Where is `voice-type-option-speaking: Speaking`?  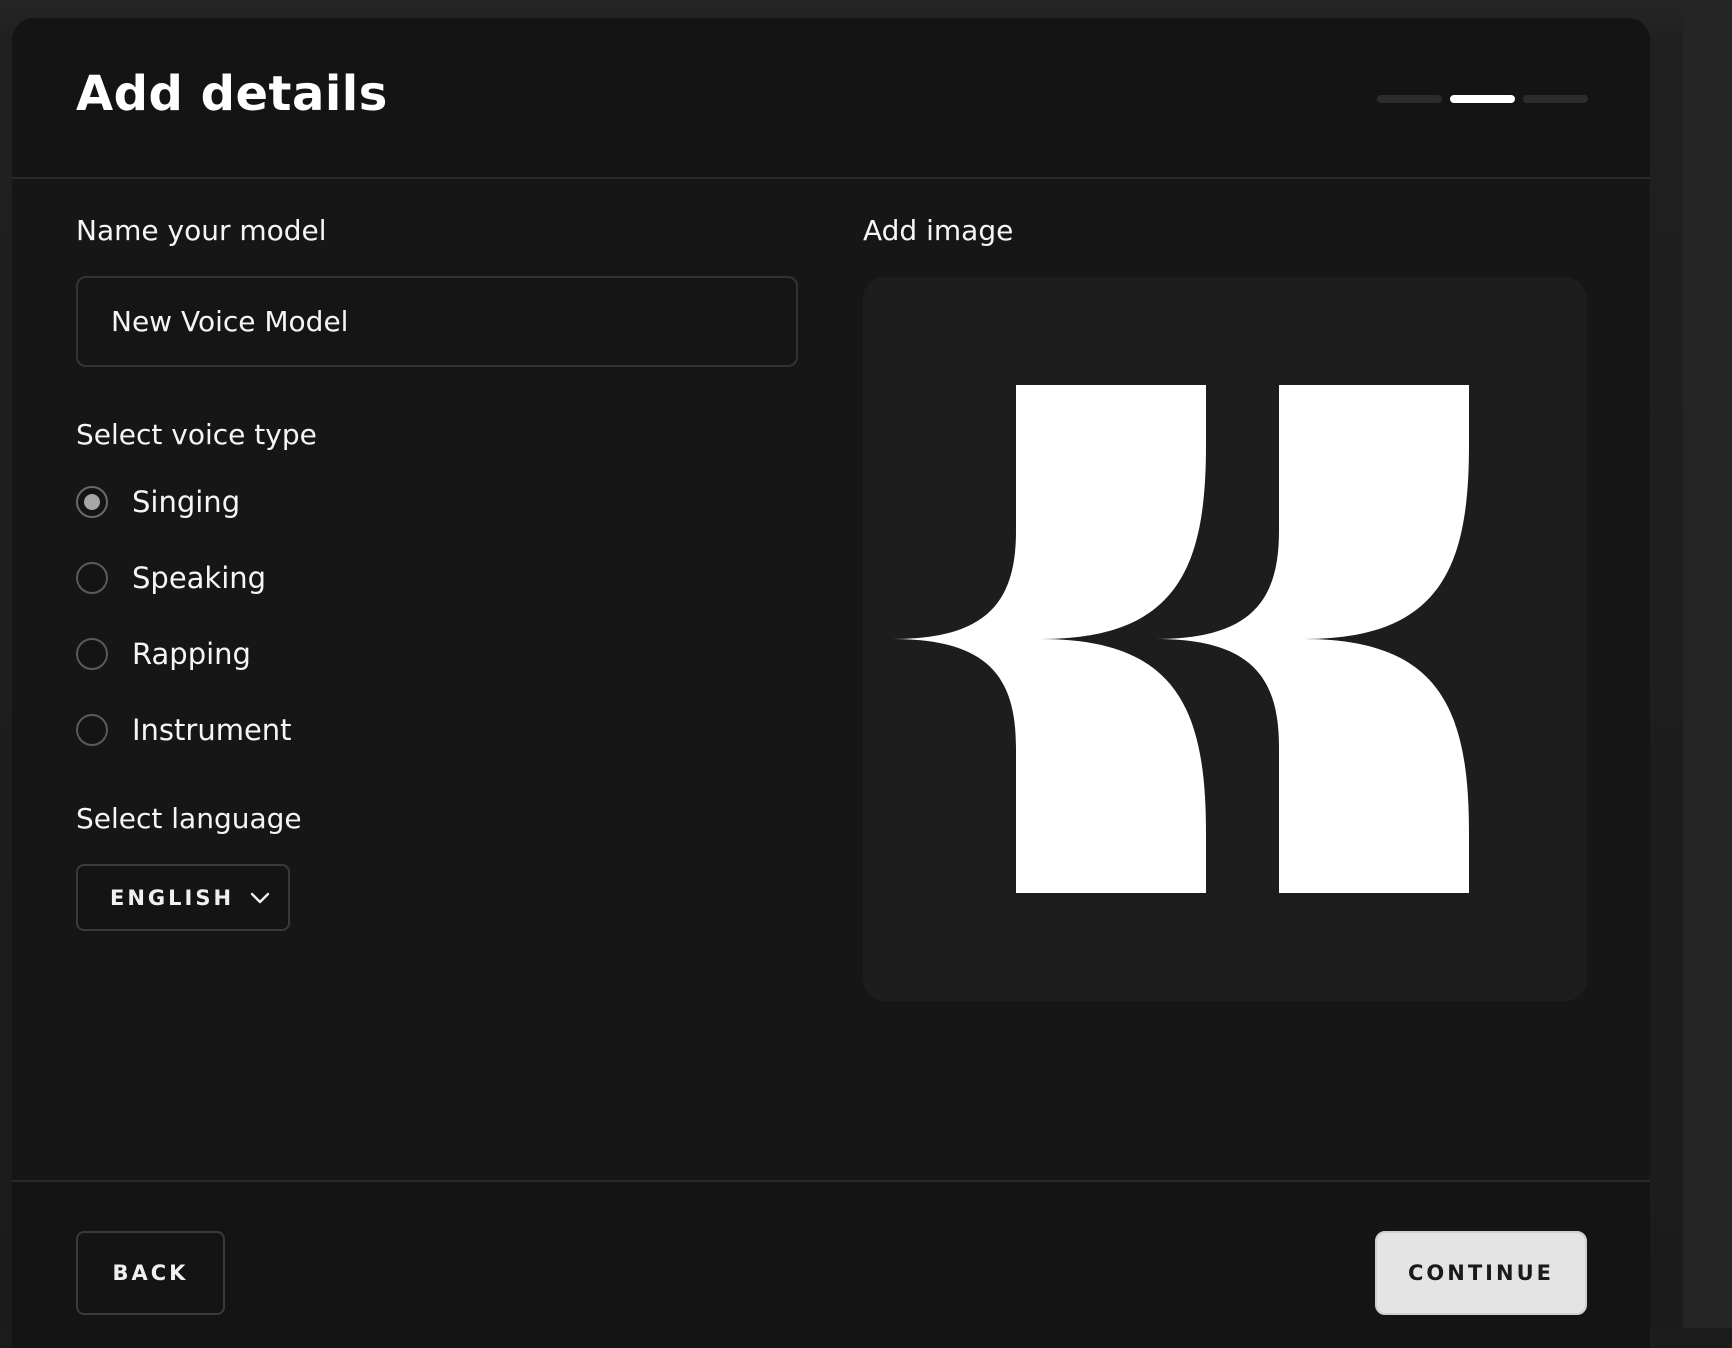
voice-type-option-speaking: Speaking is located at coordinates (171, 578).